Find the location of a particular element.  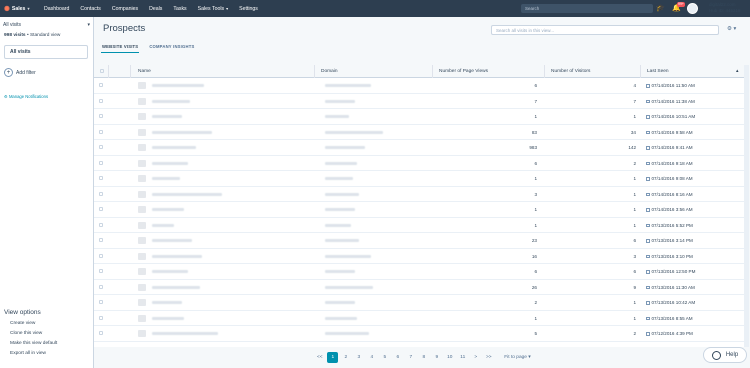

active-view-card: All visits is located at coordinates (46, 52).